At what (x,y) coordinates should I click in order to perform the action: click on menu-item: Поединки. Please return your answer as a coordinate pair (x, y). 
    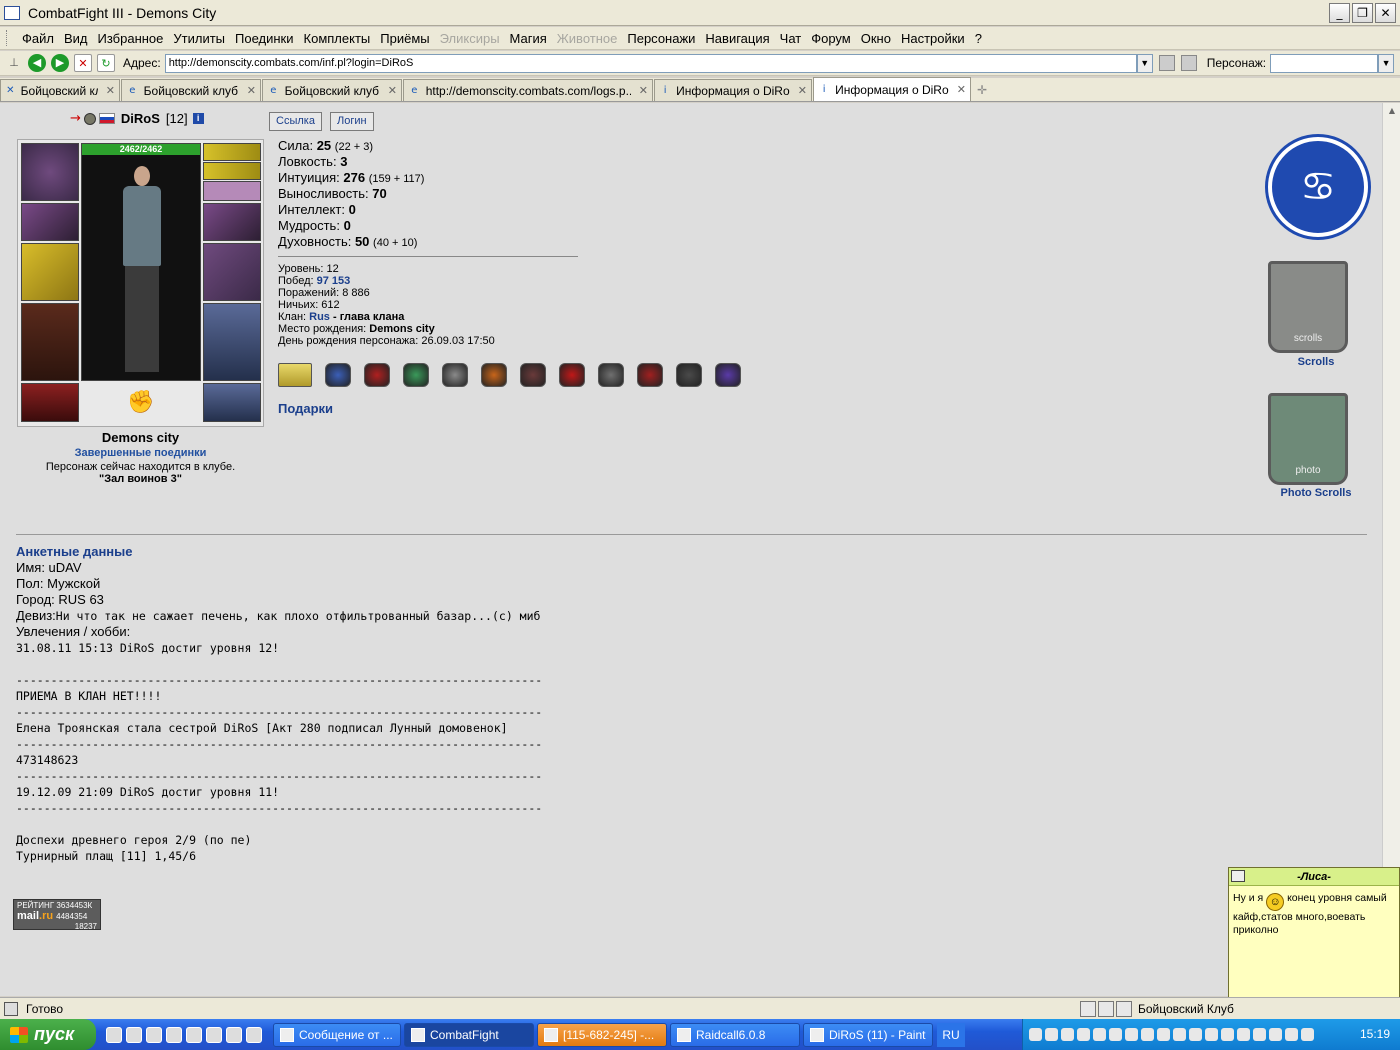
    Looking at the image, I should click on (264, 38).